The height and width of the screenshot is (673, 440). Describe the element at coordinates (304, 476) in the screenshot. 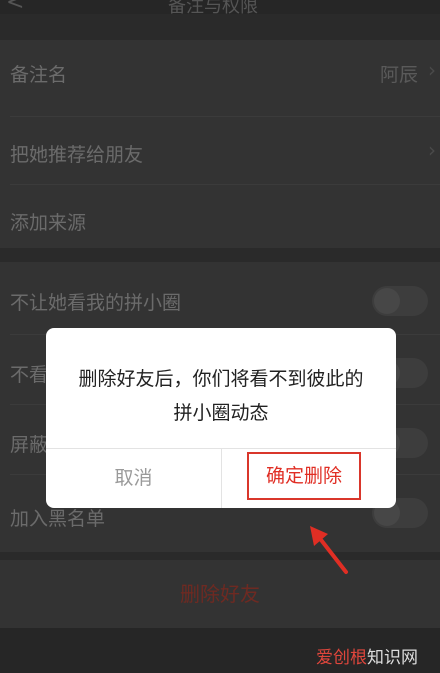

I see `confirm-delete-button: 确定删除` at that location.